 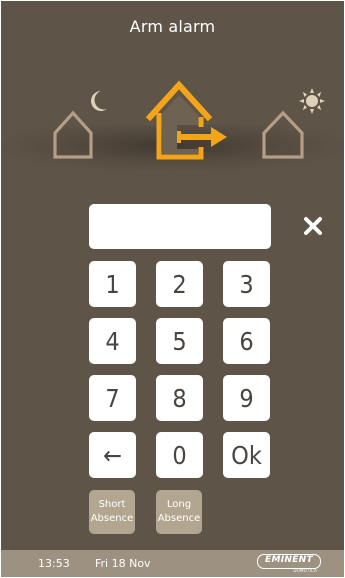 I want to click on house-exit-arrow-icon, so click(x=187, y=121).